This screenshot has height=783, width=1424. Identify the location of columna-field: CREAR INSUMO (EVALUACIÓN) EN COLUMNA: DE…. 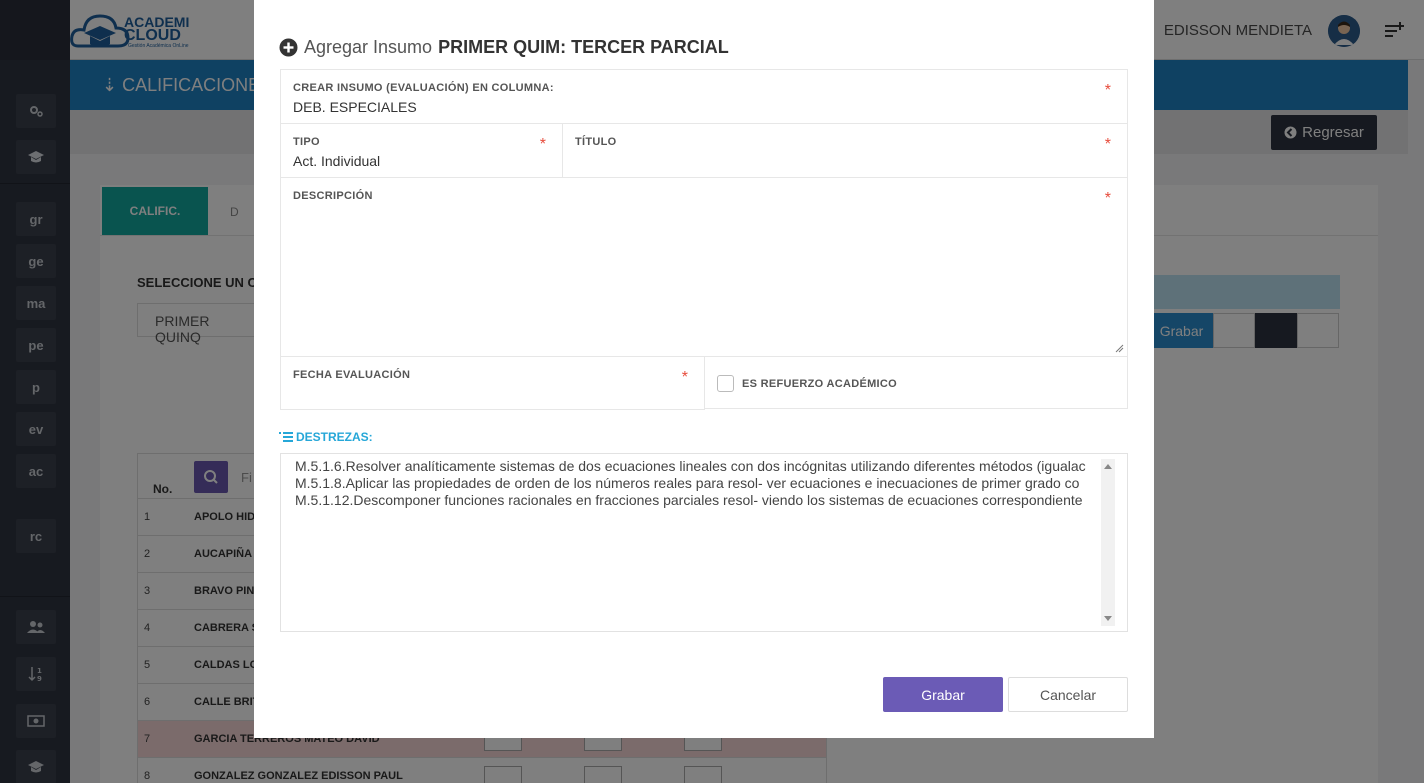
(704, 96).